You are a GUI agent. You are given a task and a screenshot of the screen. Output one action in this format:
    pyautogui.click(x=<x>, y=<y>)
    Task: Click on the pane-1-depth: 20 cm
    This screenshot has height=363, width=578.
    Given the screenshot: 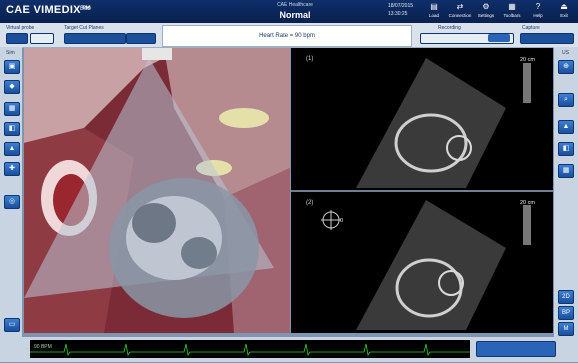 What is the action you would take?
    pyautogui.click(x=527, y=60)
    